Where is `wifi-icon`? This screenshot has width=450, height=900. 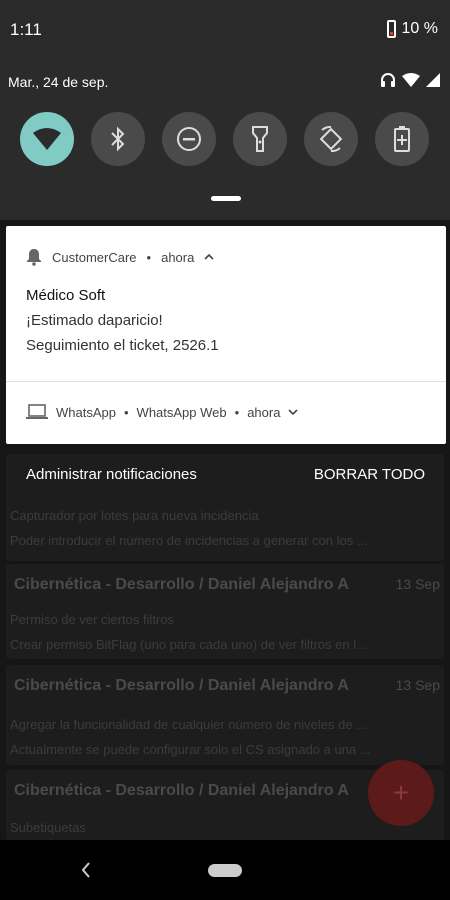
wifi-icon is located at coordinates (47, 139).